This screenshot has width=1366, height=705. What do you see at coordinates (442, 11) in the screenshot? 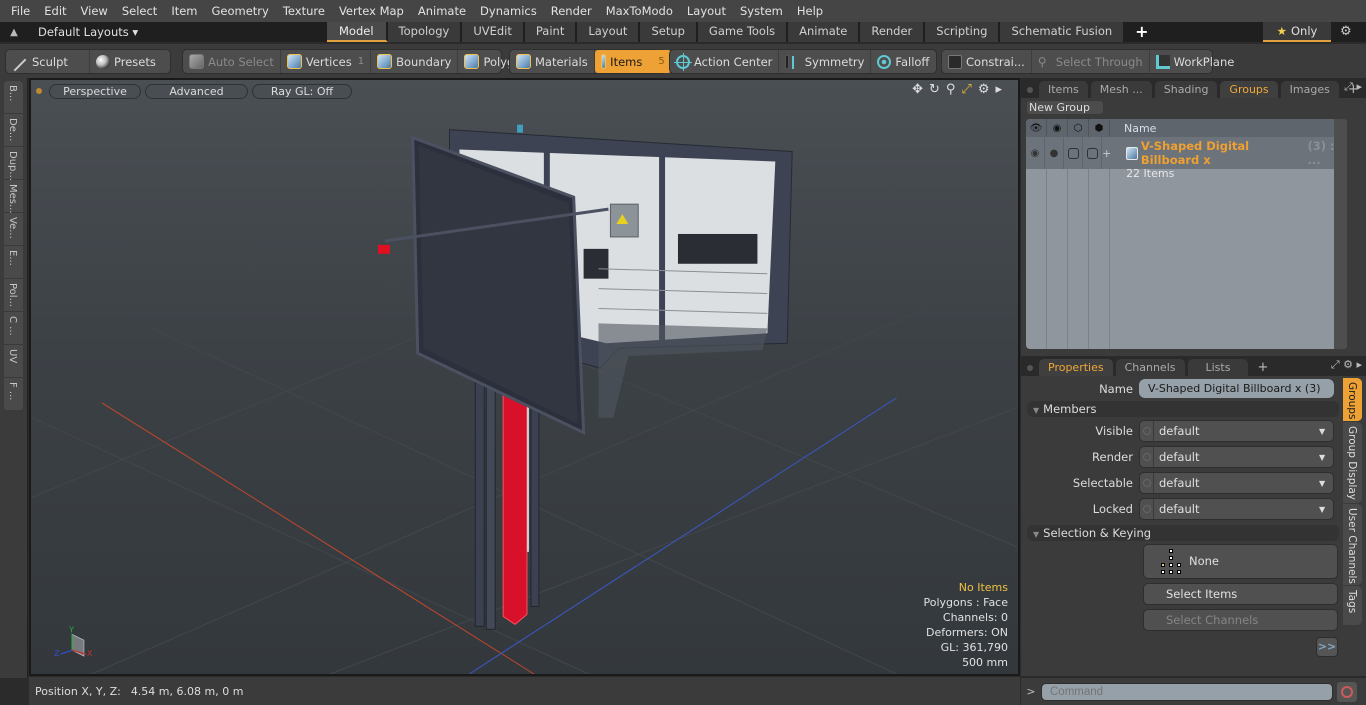
I see `menu-animate: Animate` at bounding box center [442, 11].